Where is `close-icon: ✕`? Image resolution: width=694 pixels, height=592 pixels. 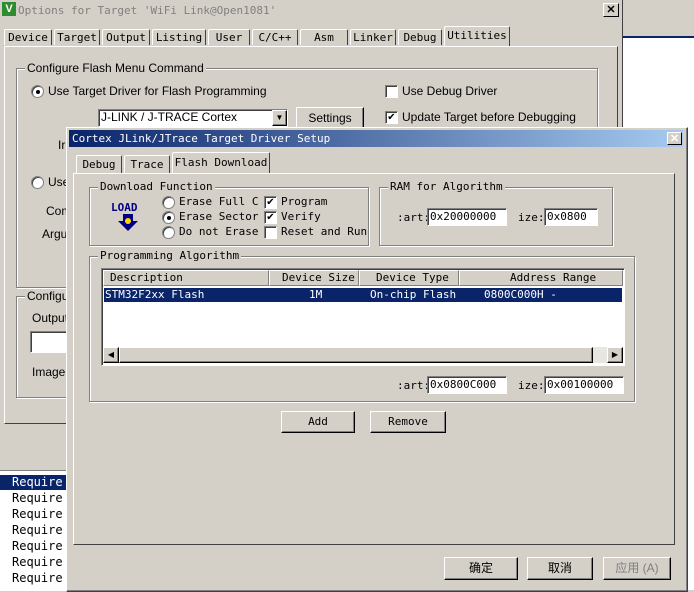 close-icon: ✕ is located at coordinates (611, 10).